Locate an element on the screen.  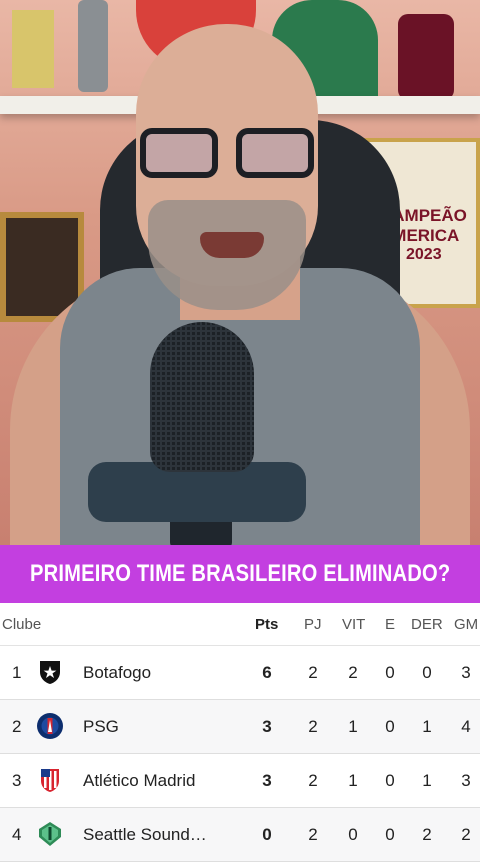
position: 3 is located at coordinates (17, 780).